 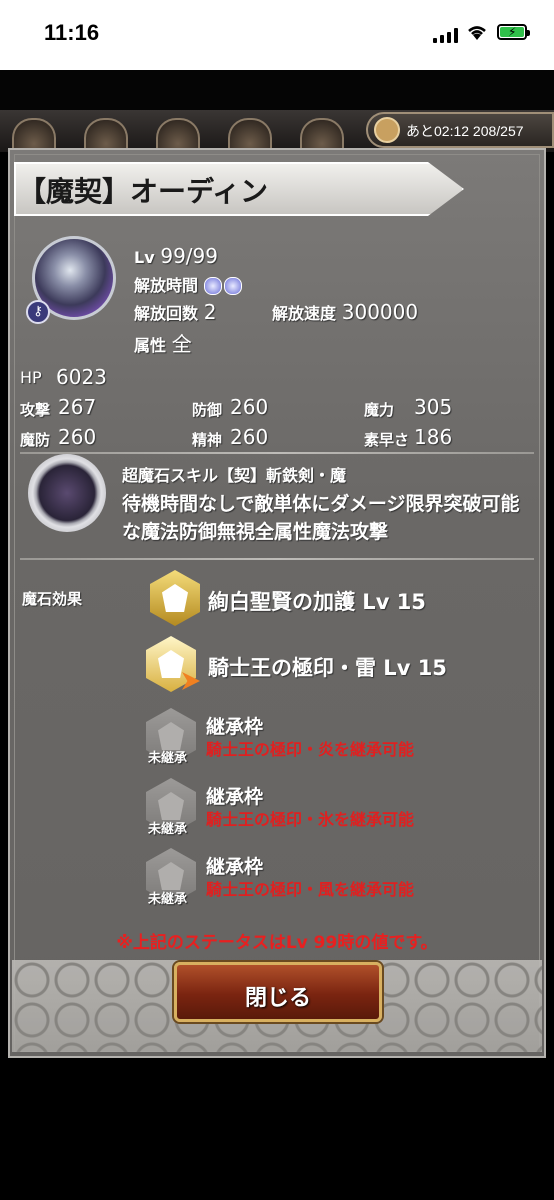 What do you see at coordinates (380, 312) in the screenshot?
I see `release-speed-value: 300000` at bounding box center [380, 312].